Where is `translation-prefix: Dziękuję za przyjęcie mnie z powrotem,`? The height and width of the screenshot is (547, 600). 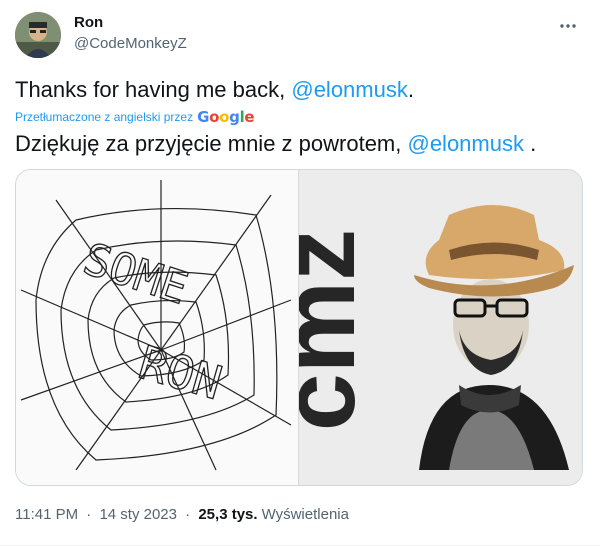 translation-prefix: Dziękuję za przyjęcie mnie z powrotem, is located at coordinates (211, 143).